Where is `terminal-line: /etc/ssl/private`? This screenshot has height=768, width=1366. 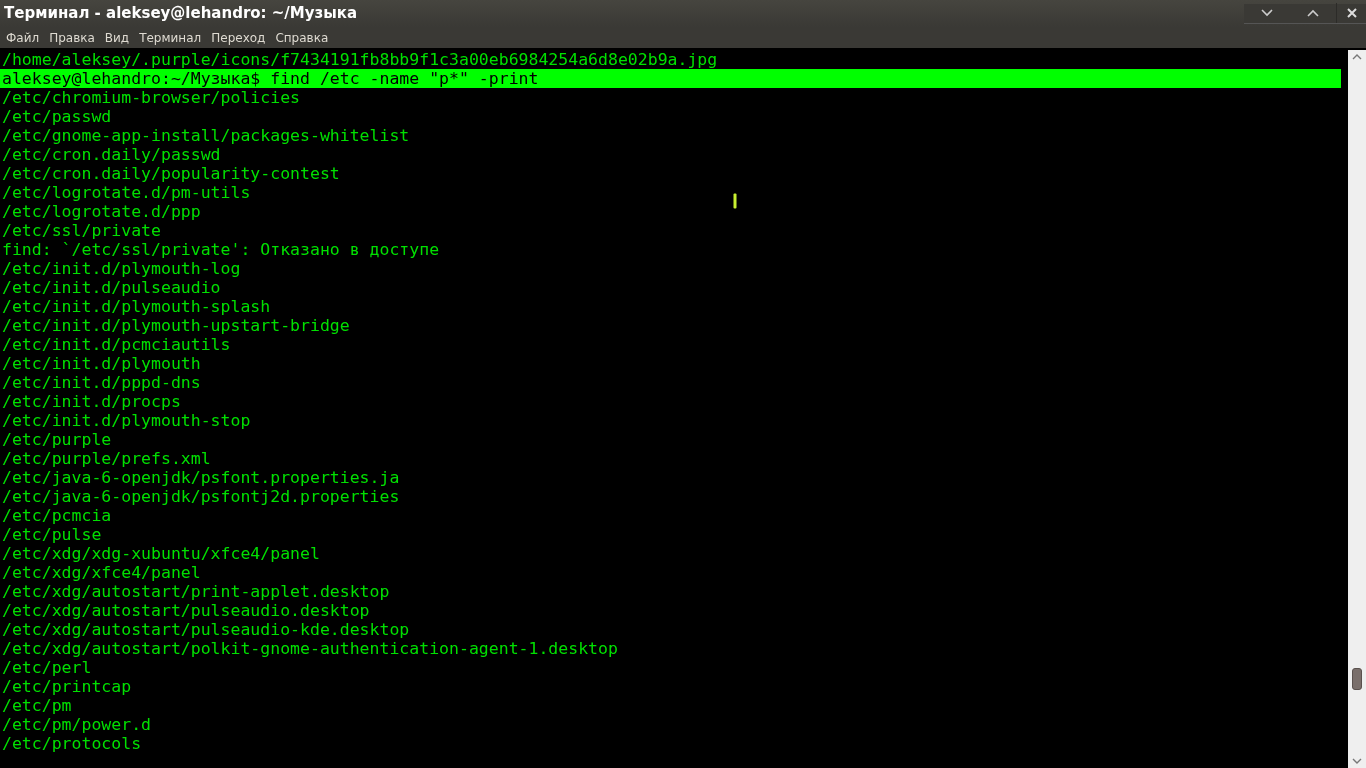
terminal-line: /etc/ssl/private is located at coordinates (81, 230).